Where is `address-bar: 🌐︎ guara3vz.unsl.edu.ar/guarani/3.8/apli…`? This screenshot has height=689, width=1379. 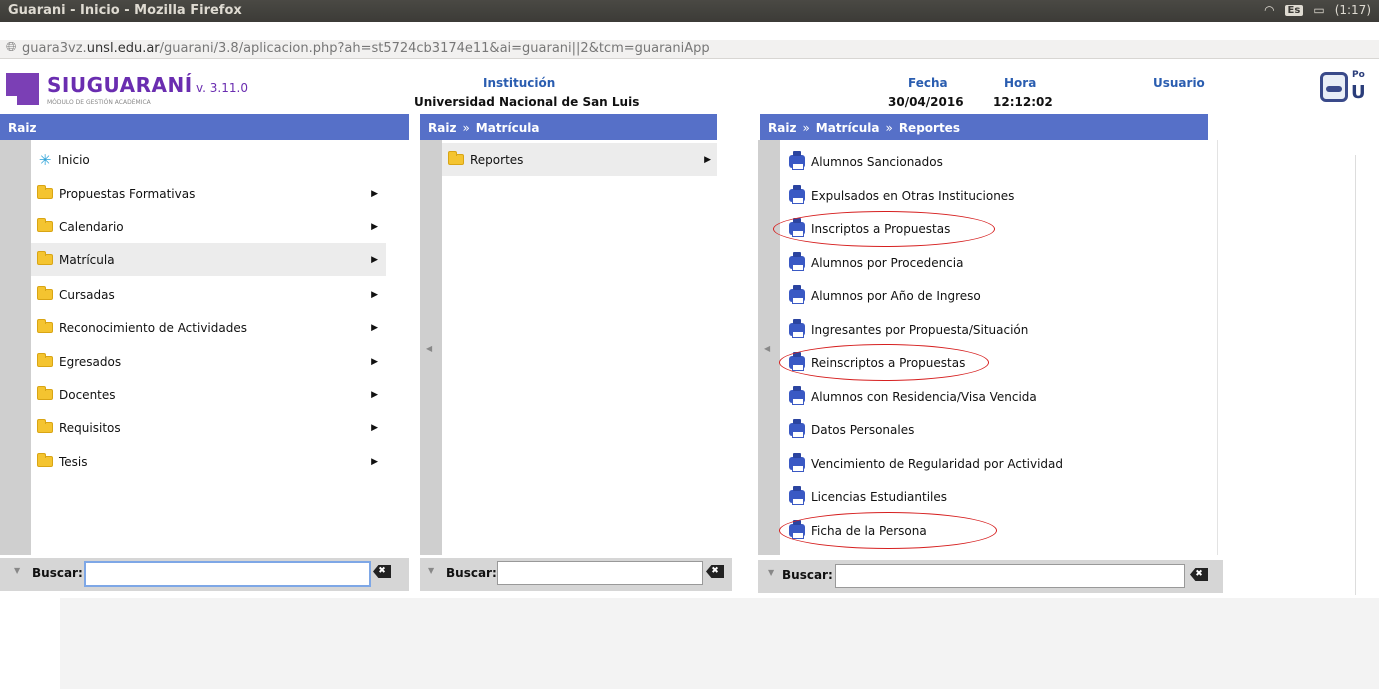 address-bar: 🌐︎ guara3vz.unsl.edu.ar/guarani/3.8/apli… is located at coordinates (689, 49).